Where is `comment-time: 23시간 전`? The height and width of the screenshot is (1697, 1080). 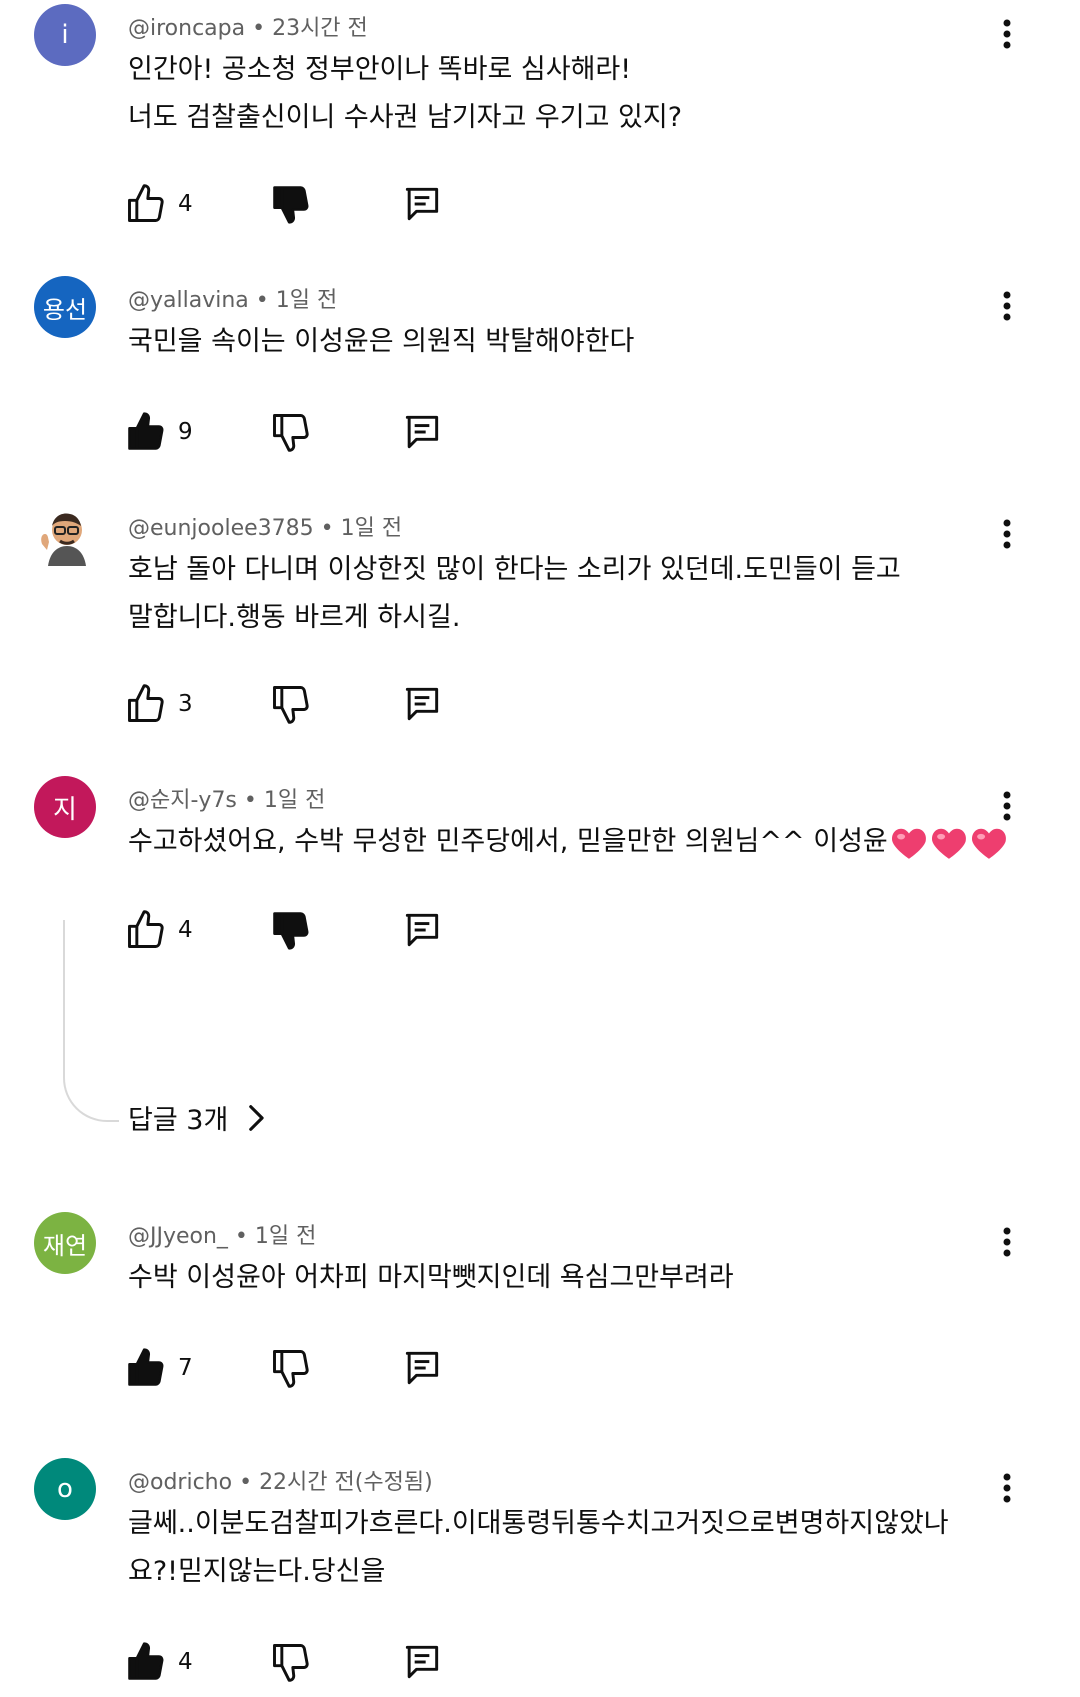
comment-time: 23시간 전 is located at coordinates (320, 28).